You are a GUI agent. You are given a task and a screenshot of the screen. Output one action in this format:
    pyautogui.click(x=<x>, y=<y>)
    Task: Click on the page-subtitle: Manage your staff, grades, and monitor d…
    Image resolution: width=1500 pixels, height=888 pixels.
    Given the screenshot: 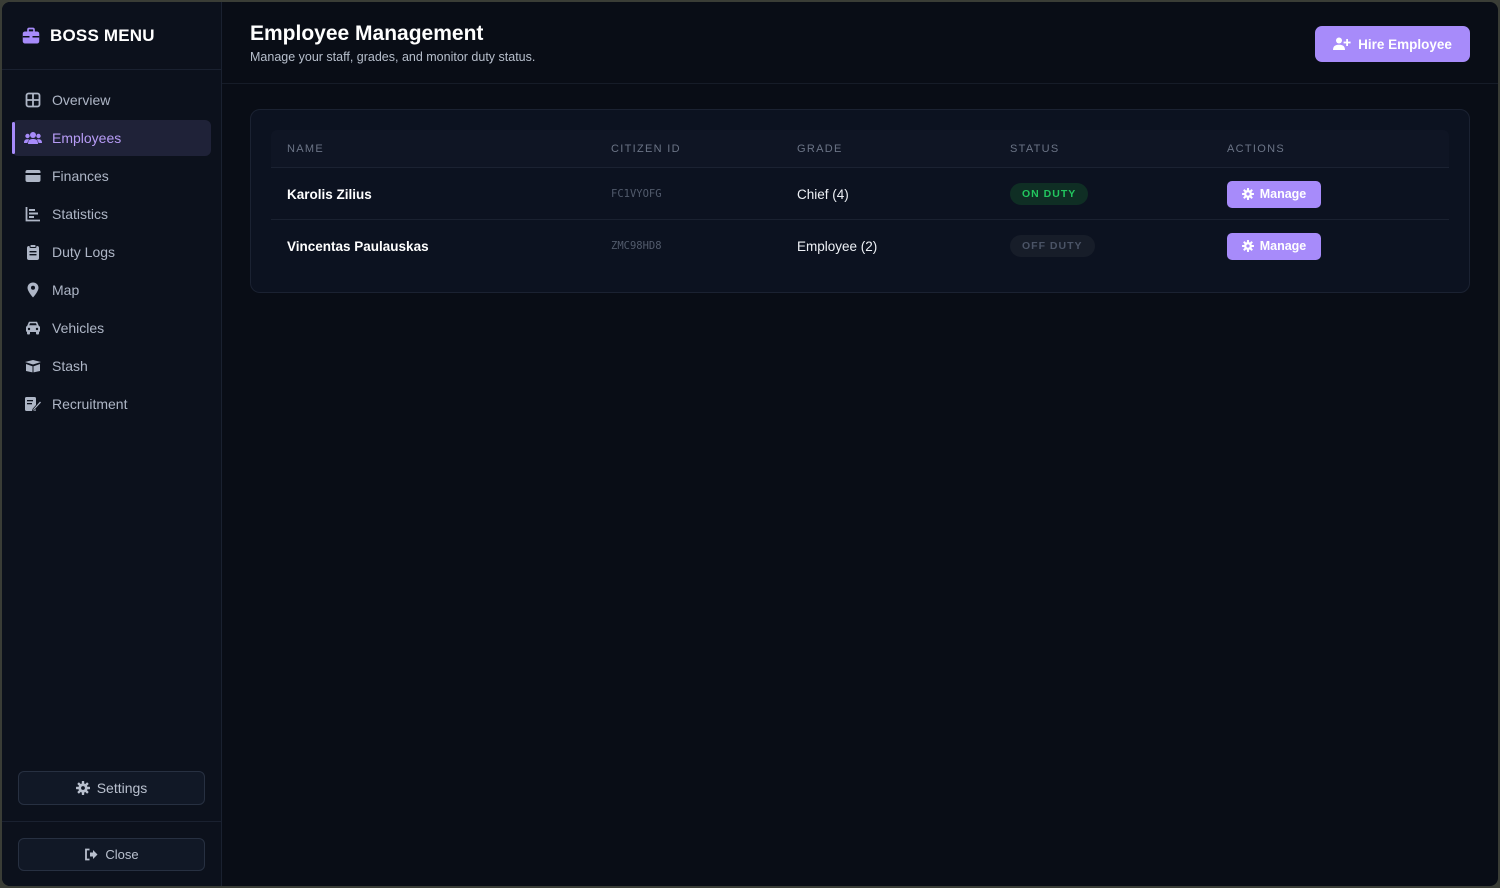 What is the action you would take?
    pyautogui.click(x=393, y=57)
    